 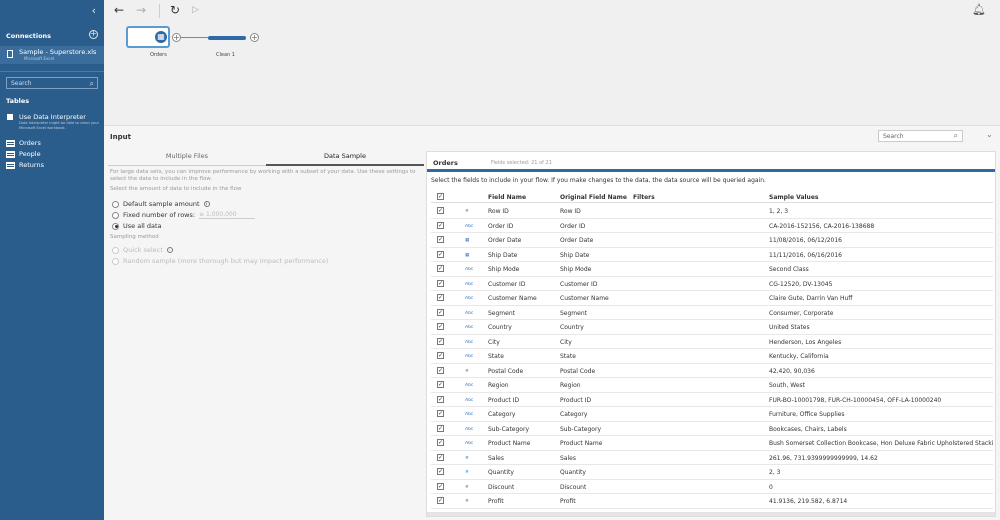 I want to click on field-name: Product ID, so click(x=503, y=400).